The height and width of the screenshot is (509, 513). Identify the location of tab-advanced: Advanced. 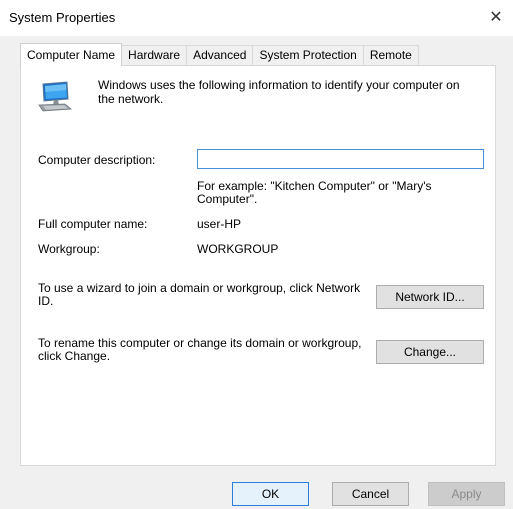
(220, 55).